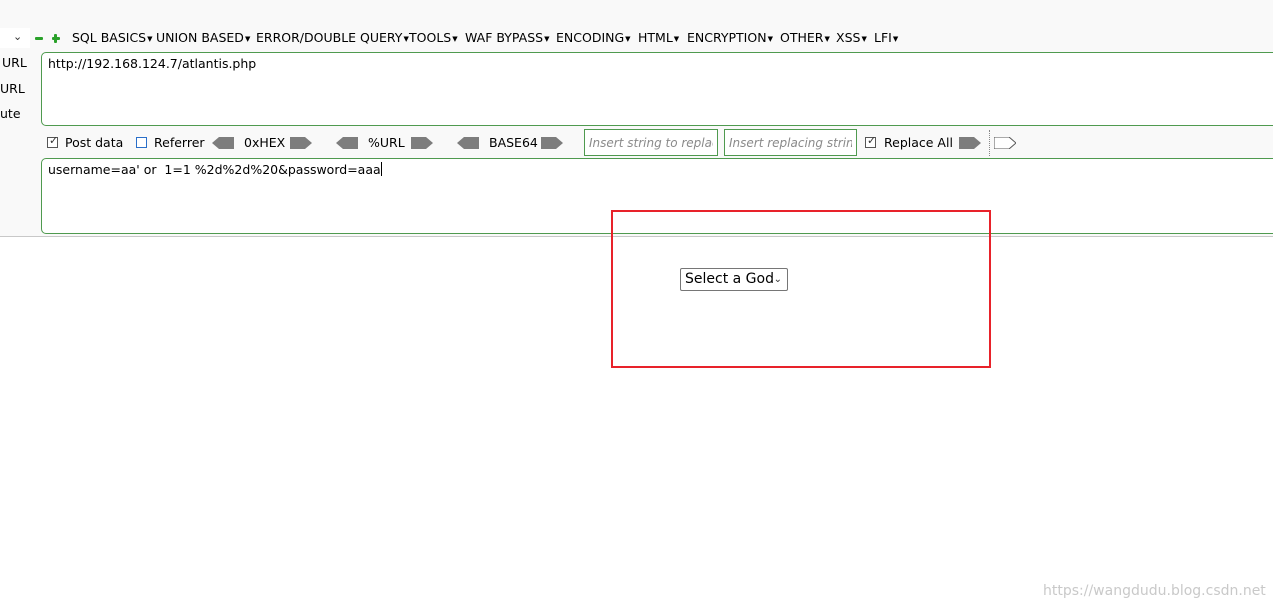 The height and width of the screenshot is (611, 1273). I want to click on base64-decode-arrow-icon, so click(468, 143).